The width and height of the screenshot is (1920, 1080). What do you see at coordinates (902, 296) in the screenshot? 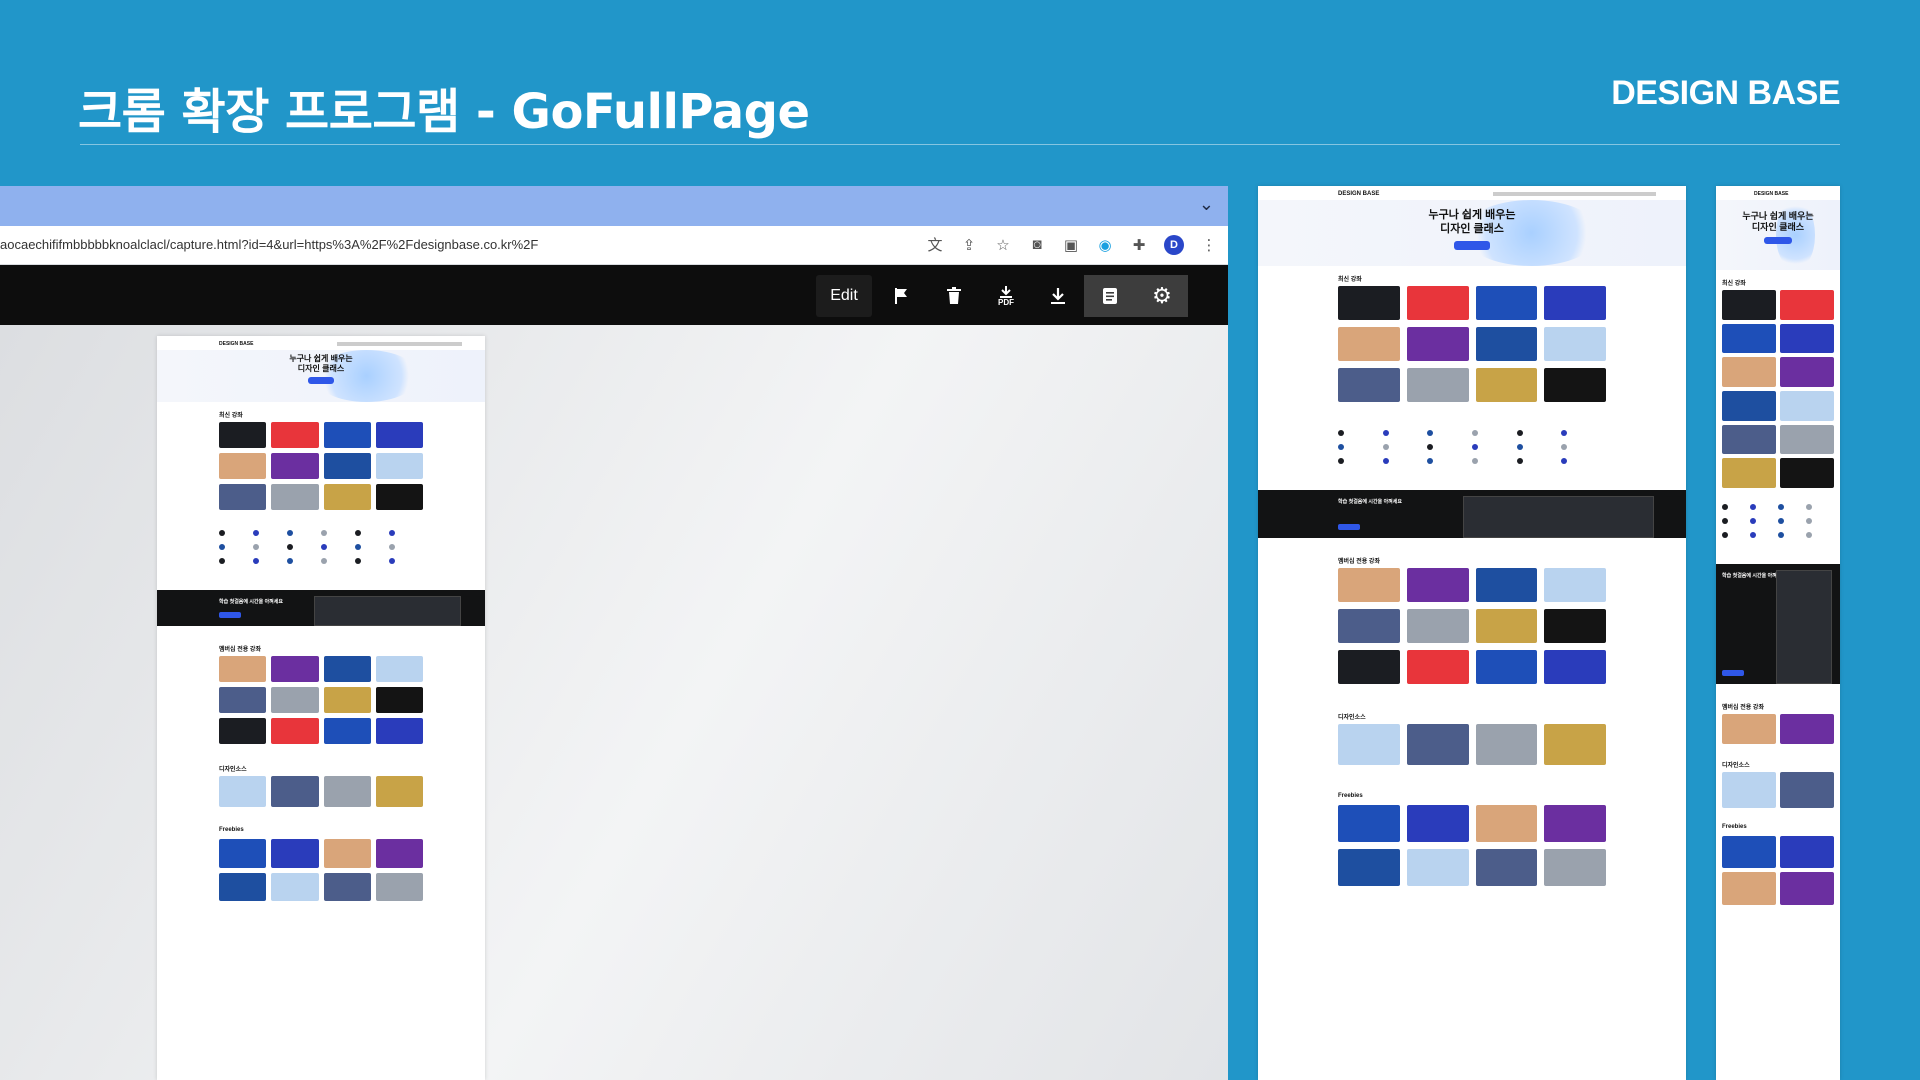
I see `flag-icon` at bounding box center [902, 296].